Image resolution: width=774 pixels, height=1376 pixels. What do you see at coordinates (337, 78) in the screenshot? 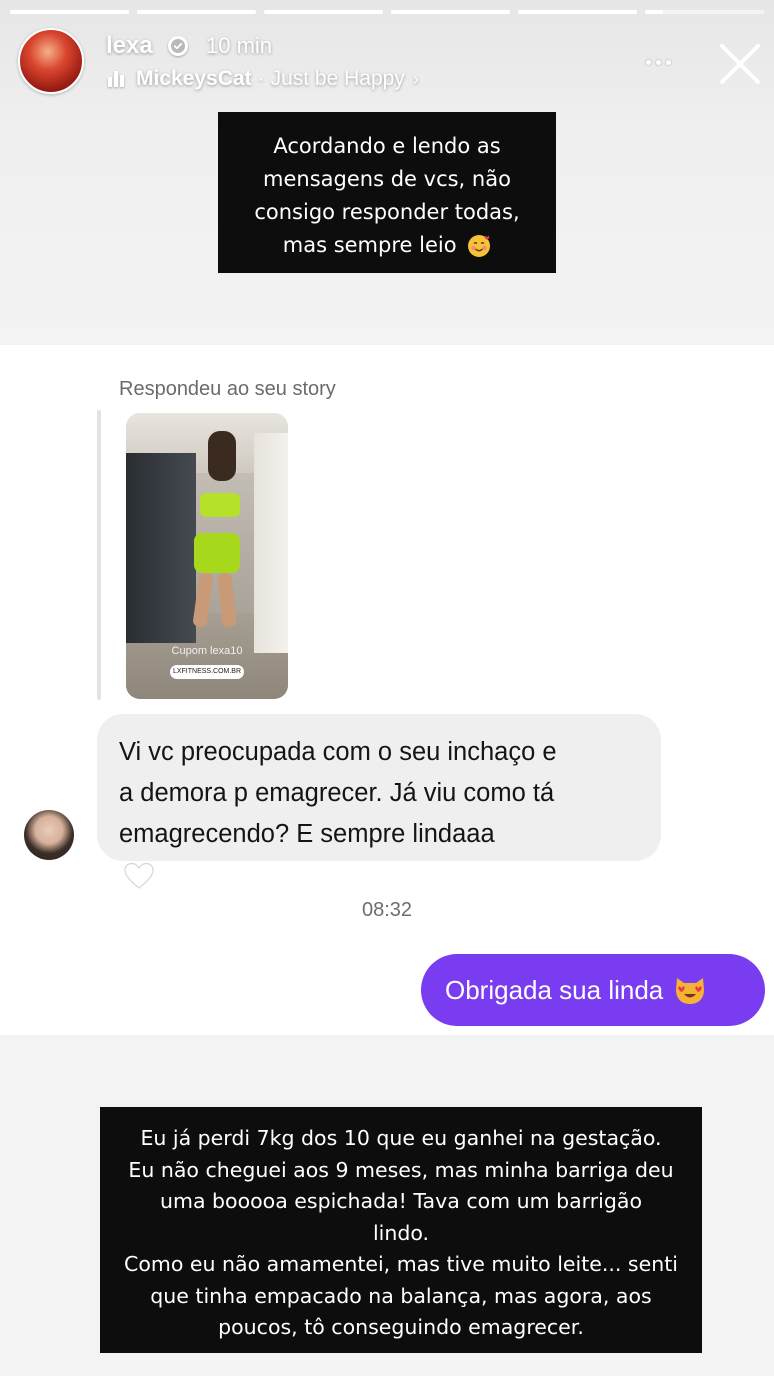
I see `music-song: Just be Happy` at bounding box center [337, 78].